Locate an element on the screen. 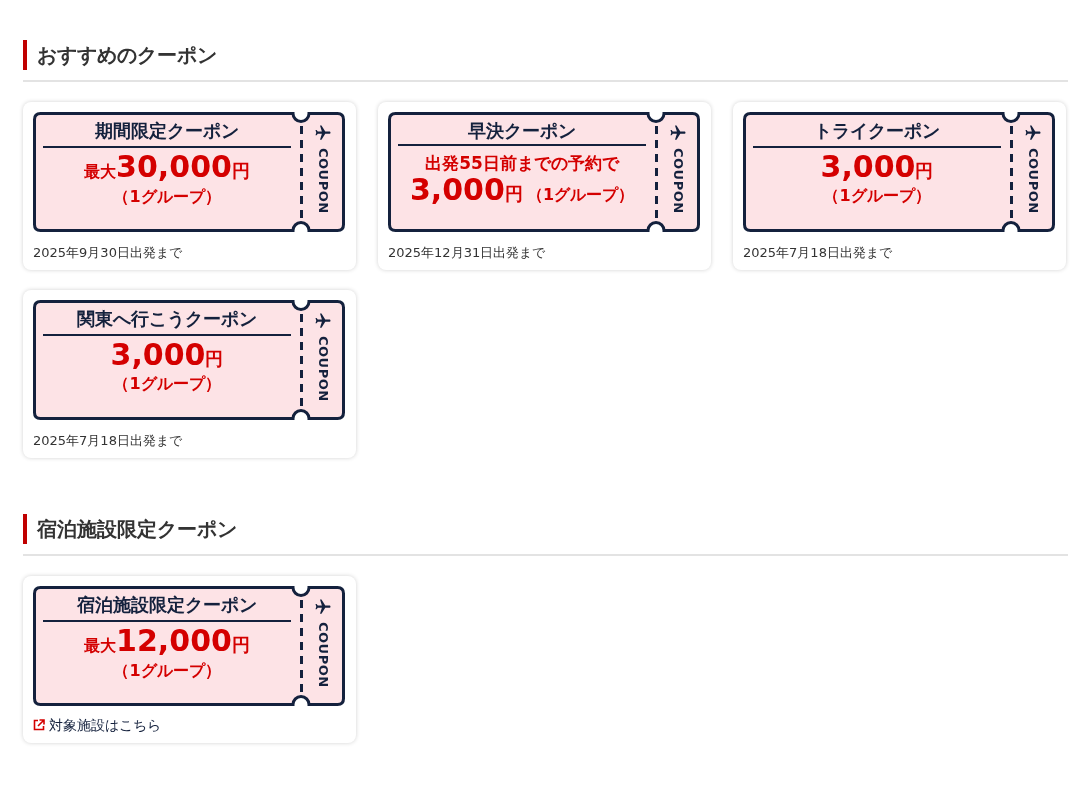 This screenshot has height=812, width=1087. coupon-card: 関東へ行こうクーポン 3,000円 （1グループ） COUPON 2025年7月18日出発まで is located at coordinates (189, 374).